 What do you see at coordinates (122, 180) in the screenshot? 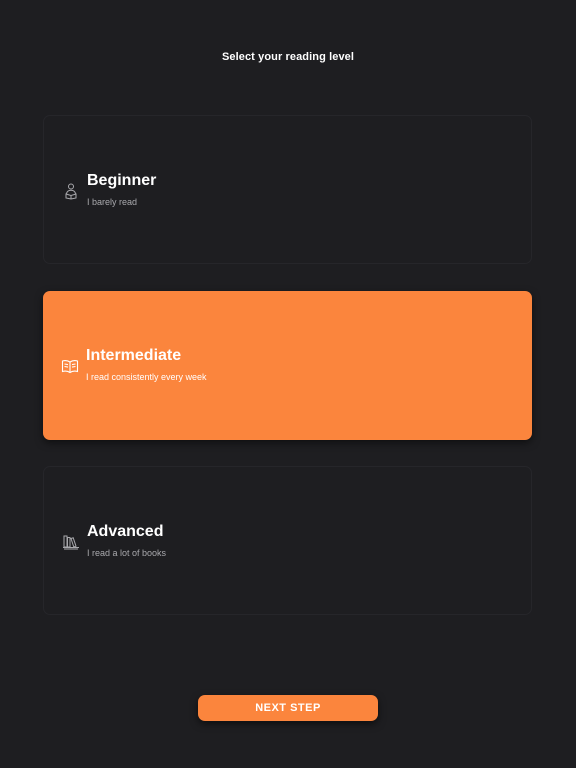
I see `level-label: Beginner` at bounding box center [122, 180].